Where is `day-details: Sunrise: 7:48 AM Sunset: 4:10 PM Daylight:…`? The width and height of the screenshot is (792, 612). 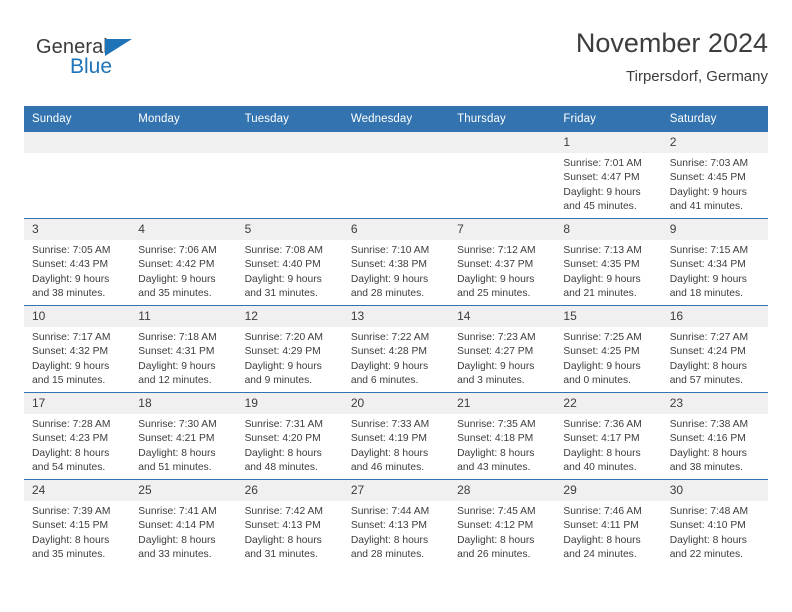
day-details: Sunrise: 7:48 AM Sunset: 4:10 PM Daylight:… is located at coordinates (715, 531).